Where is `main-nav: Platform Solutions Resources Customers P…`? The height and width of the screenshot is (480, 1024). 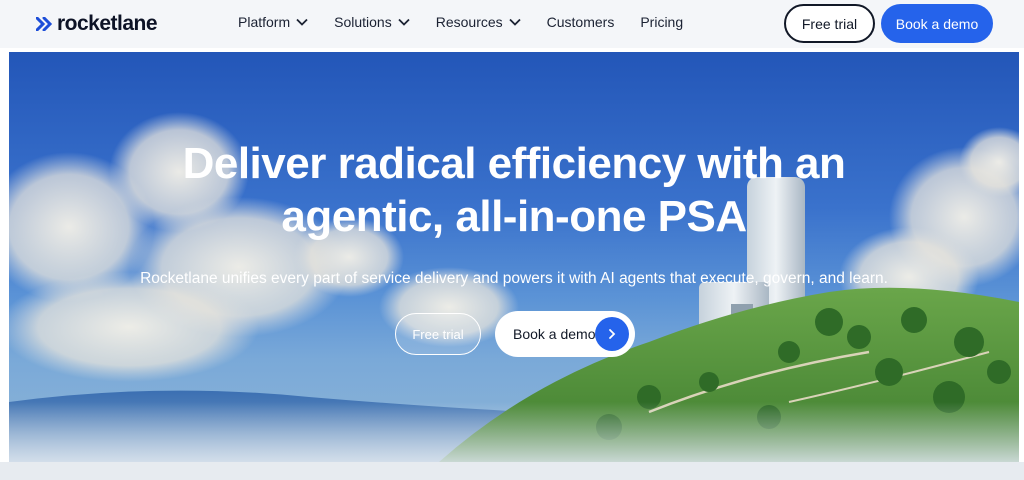 main-nav: Platform Solutions Resources Customers P… is located at coordinates (473, 22).